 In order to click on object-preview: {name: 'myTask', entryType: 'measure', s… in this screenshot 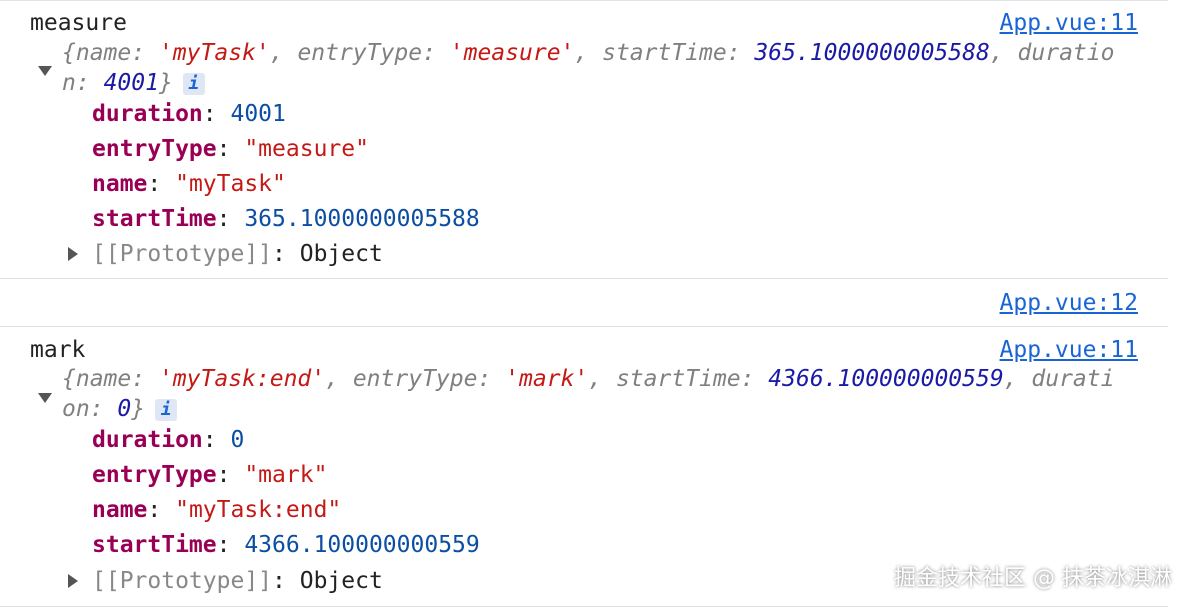, I will do `click(588, 53)`.